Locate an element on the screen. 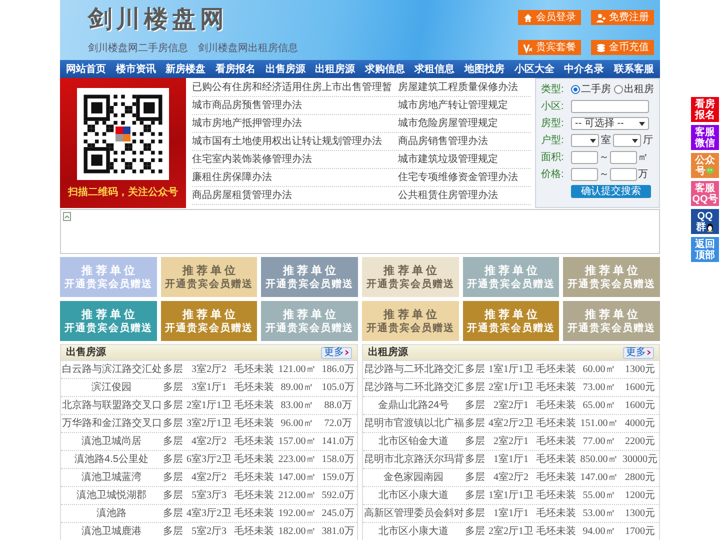 This screenshot has width=720, height=540. address-link: 金鼎山北路24号 is located at coordinates (413, 405).